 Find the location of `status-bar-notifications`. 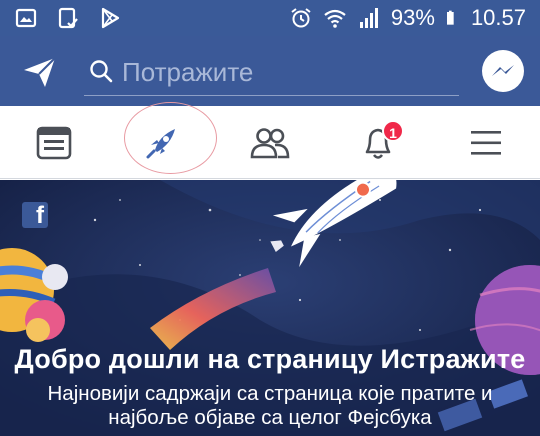

status-bar-notifications is located at coordinates (68, 18).